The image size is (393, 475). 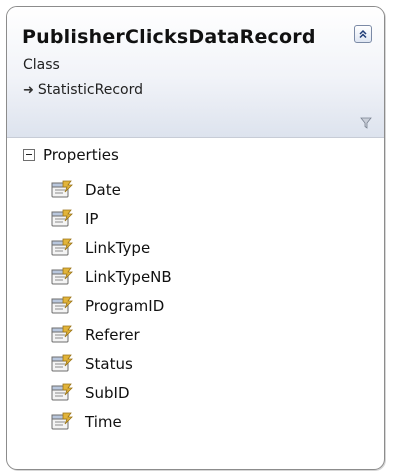 I want to click on minus-box-icon, so click(x=29, y=155).